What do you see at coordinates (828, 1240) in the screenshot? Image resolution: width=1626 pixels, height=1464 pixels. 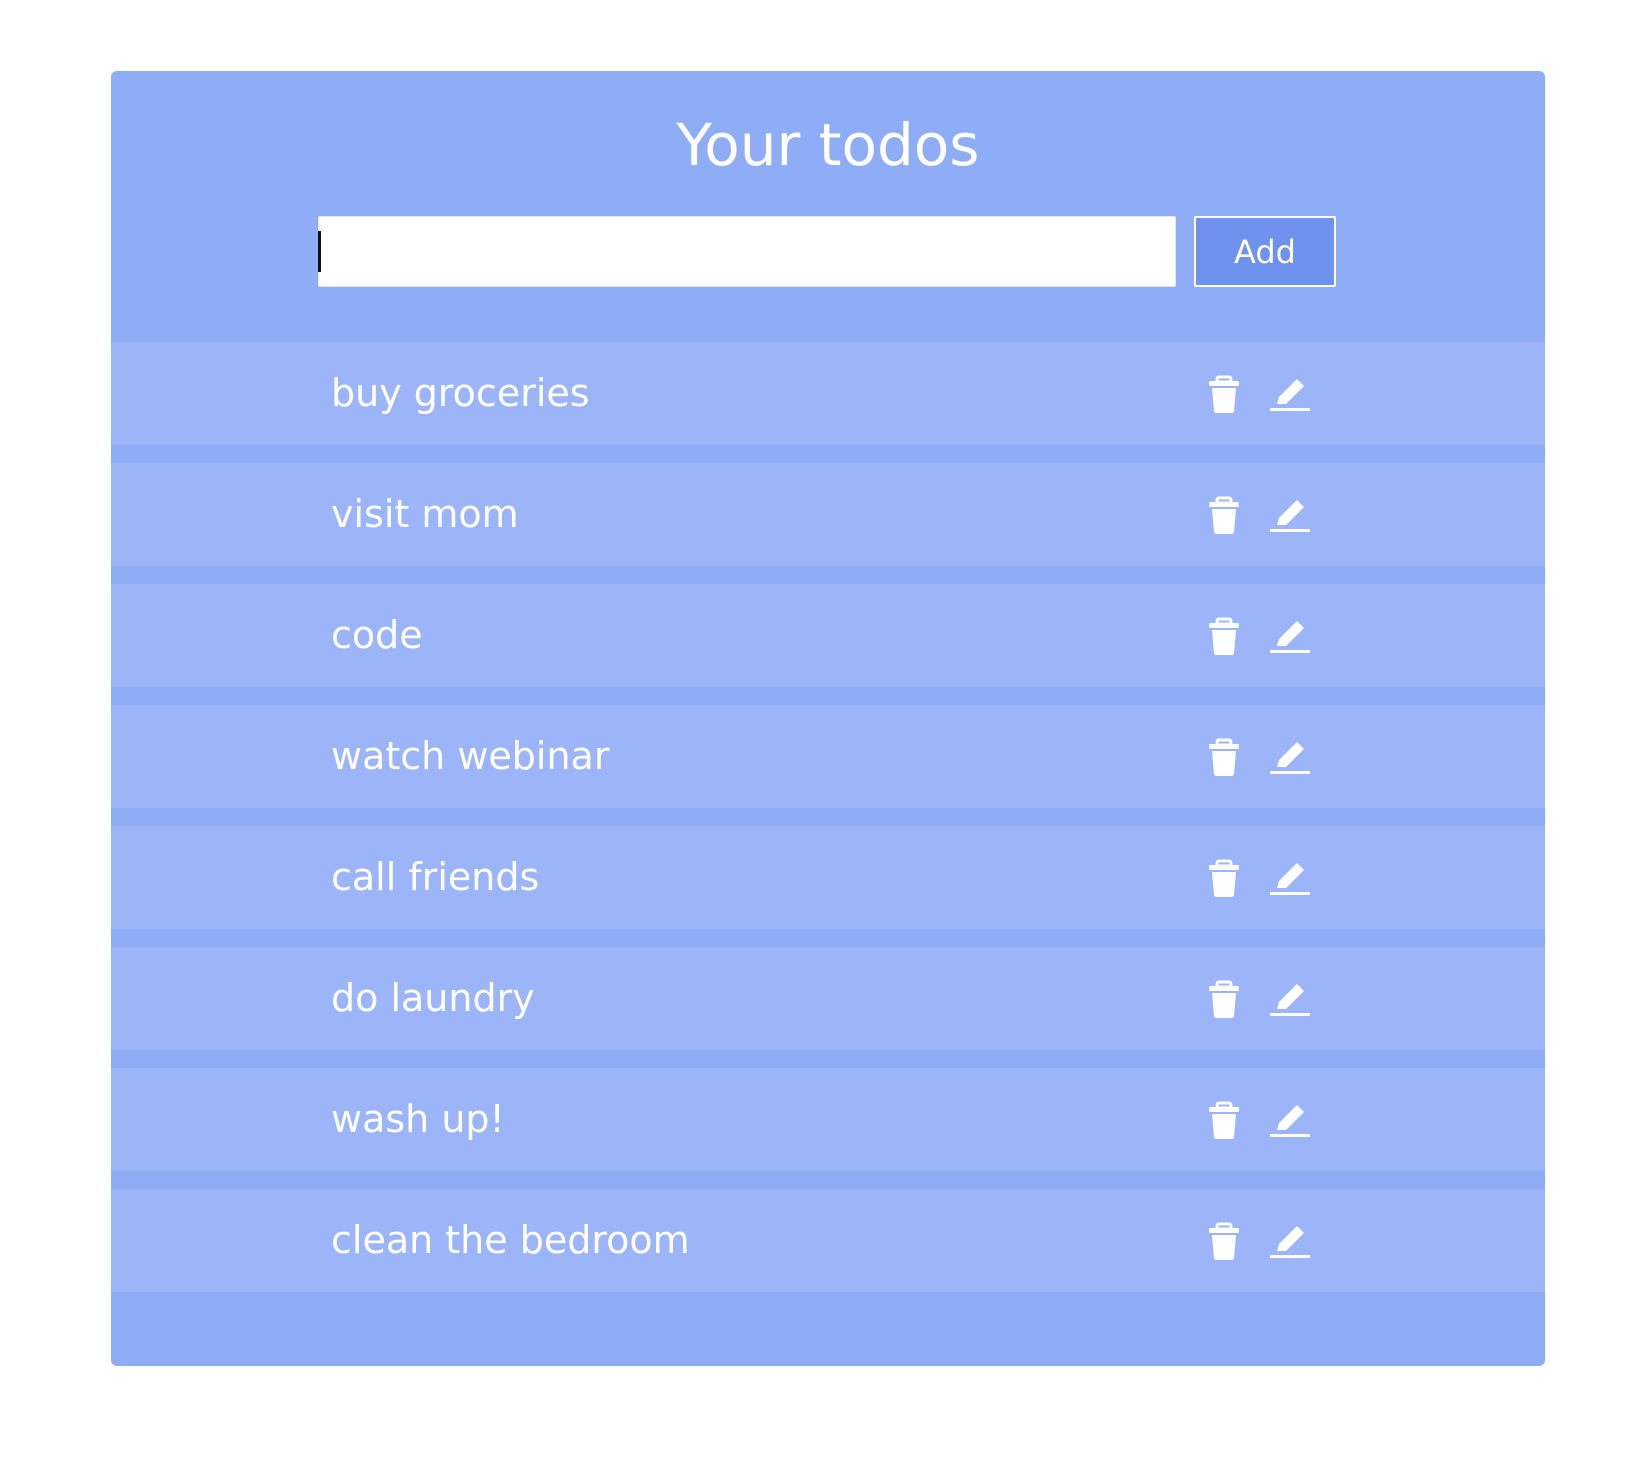 I see `todo-item: clean the bedroom` at bounding box center [828, 1240].